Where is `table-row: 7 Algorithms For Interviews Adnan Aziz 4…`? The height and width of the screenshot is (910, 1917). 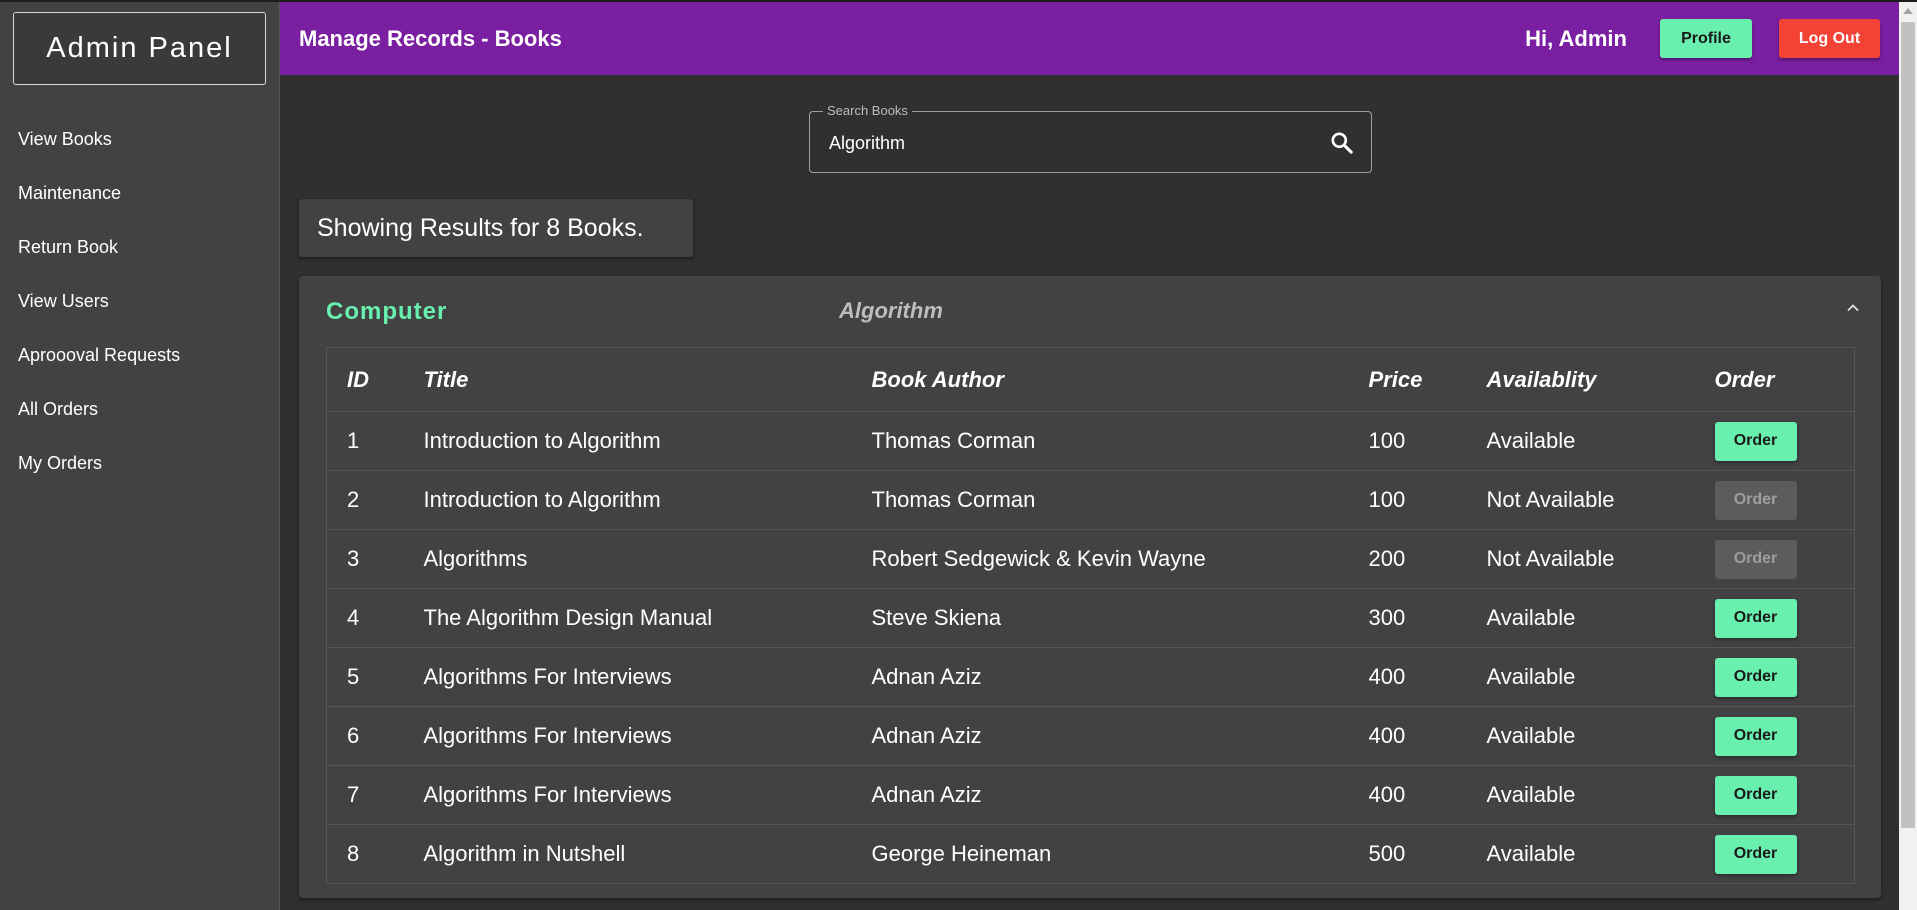
table-row: 7 Algorithms For Interviews Adnan Aziz 4… is located at coordinates (1090, 795).